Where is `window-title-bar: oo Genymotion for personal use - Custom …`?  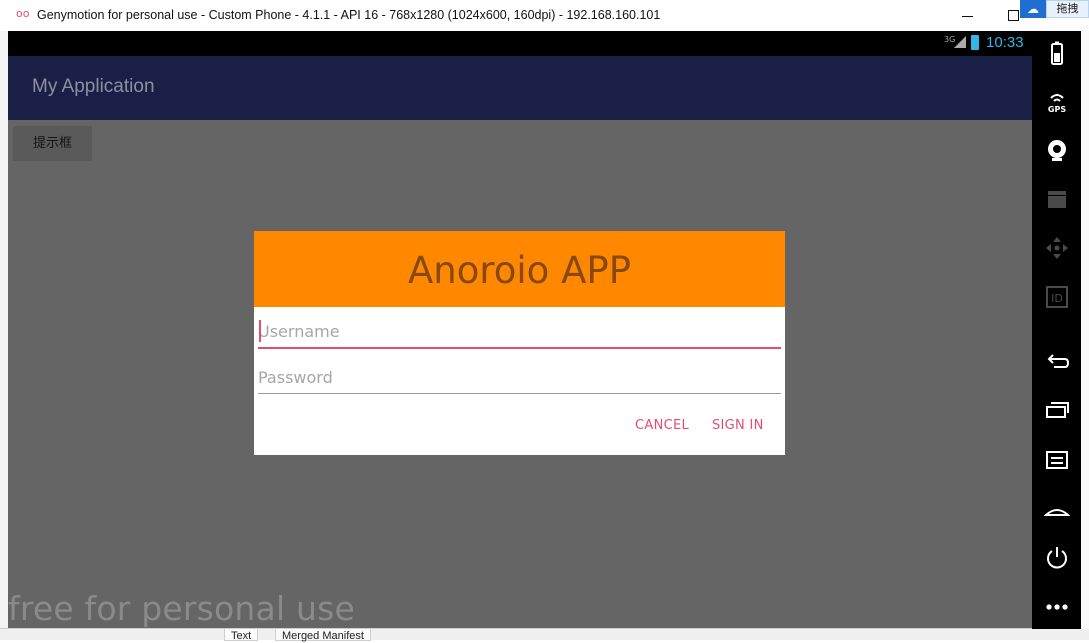 window-title-bar: oo Genymotion for personal use - Custom … is located at coordinates (544, 16).